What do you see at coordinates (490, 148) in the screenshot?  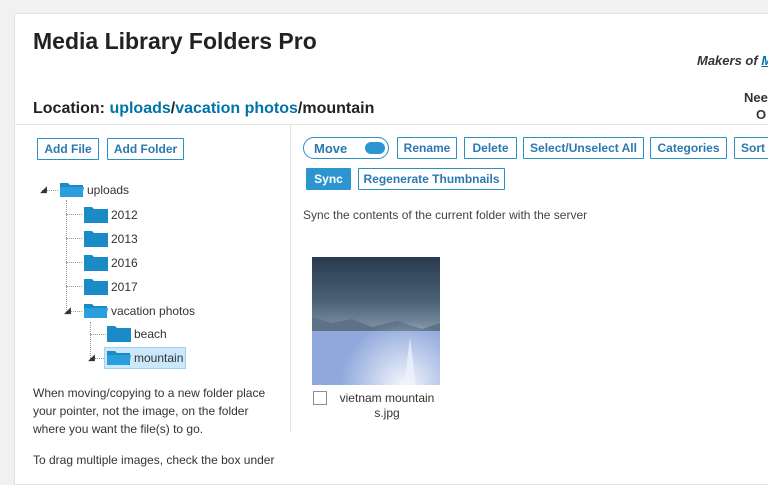 I see `delete-button: Delete` at bounding box center [490, 148].